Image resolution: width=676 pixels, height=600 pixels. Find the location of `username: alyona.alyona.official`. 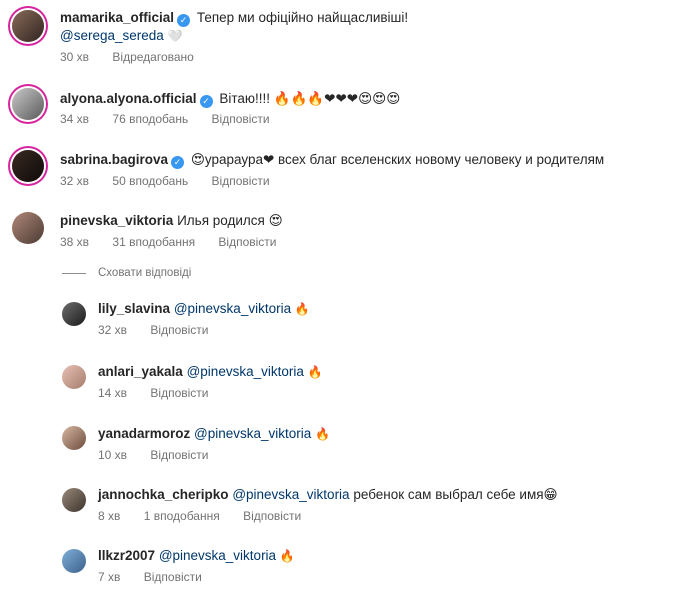

username: alyona.alyona.official is located at coordinates (128, 98).